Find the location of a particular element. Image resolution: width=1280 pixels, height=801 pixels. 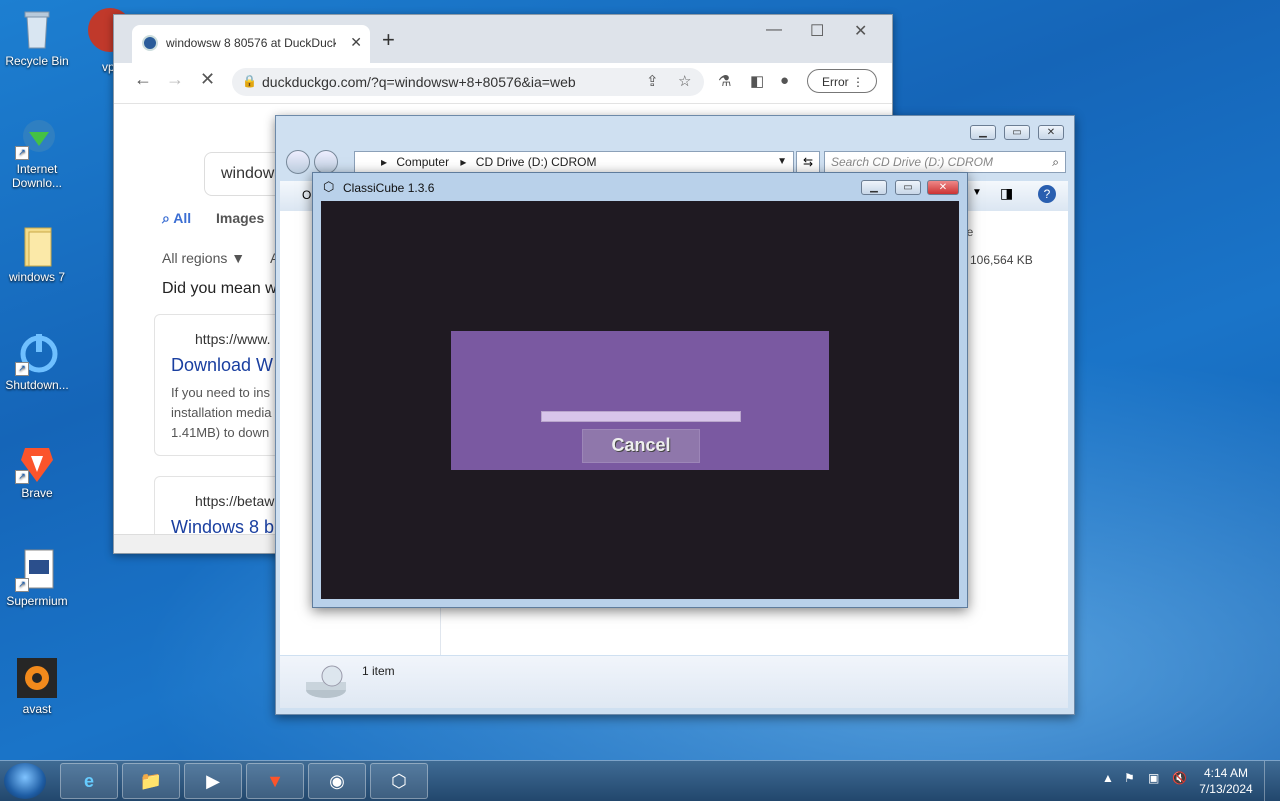

organize-button: O is located at coordinates (306, 195).